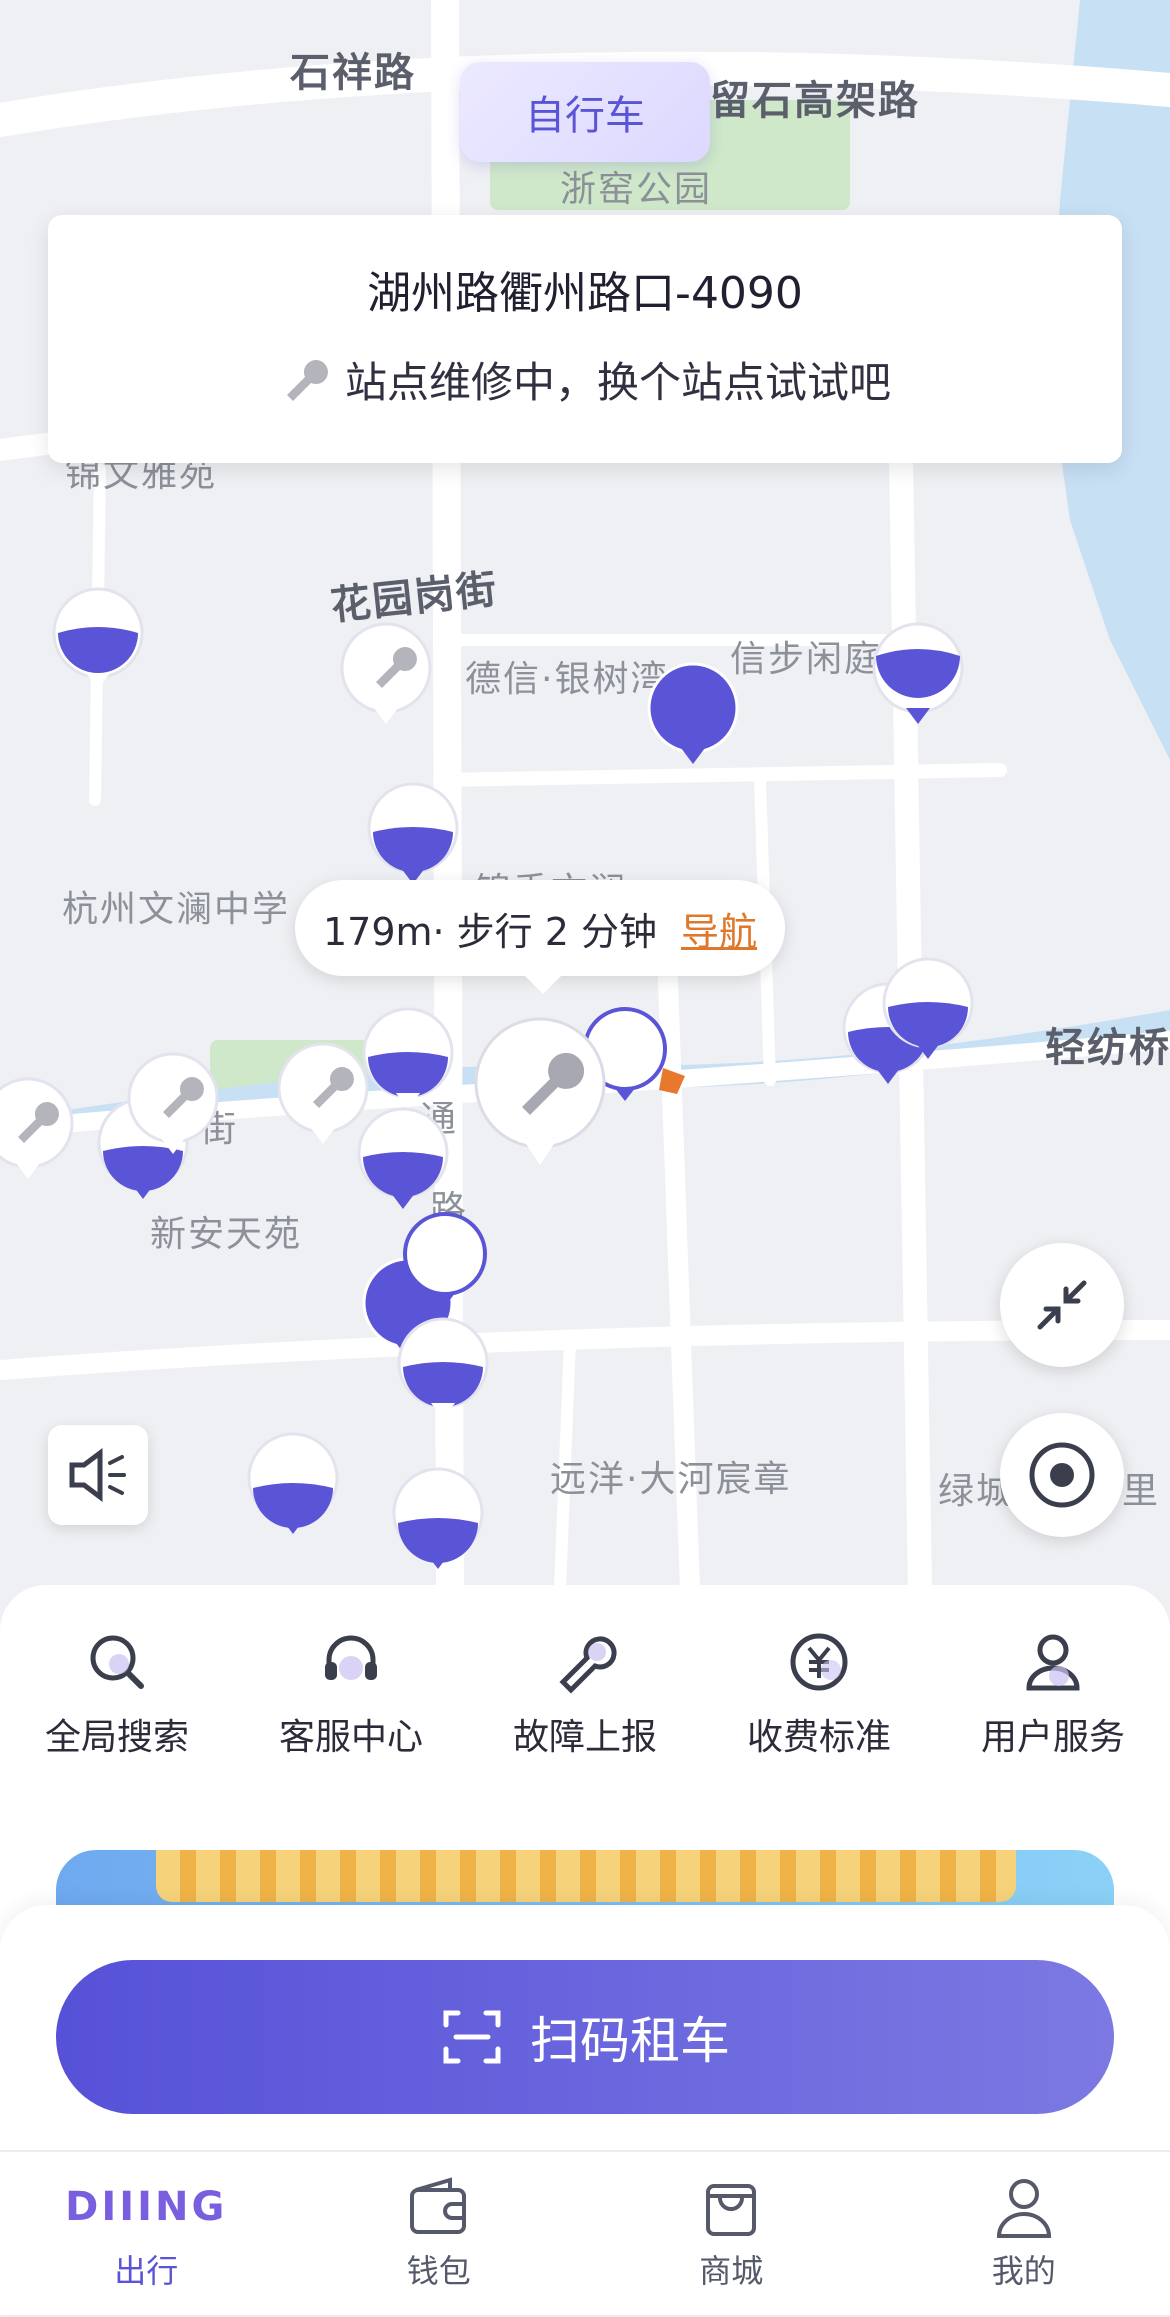 The height and width of the screenshot is (2317, 1170). What do you see at coordinates (819, 1695) in the screenshot?
I see `pricing-button: 收费标准` at bounding box center [819, 1695].